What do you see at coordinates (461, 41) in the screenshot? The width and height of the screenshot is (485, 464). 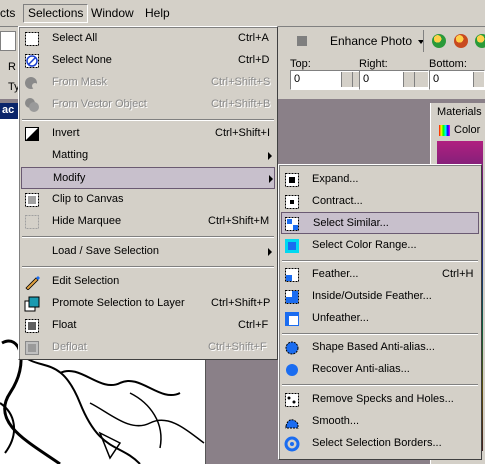 I see `smart-fix-icon` at bounding box center [461, 41].